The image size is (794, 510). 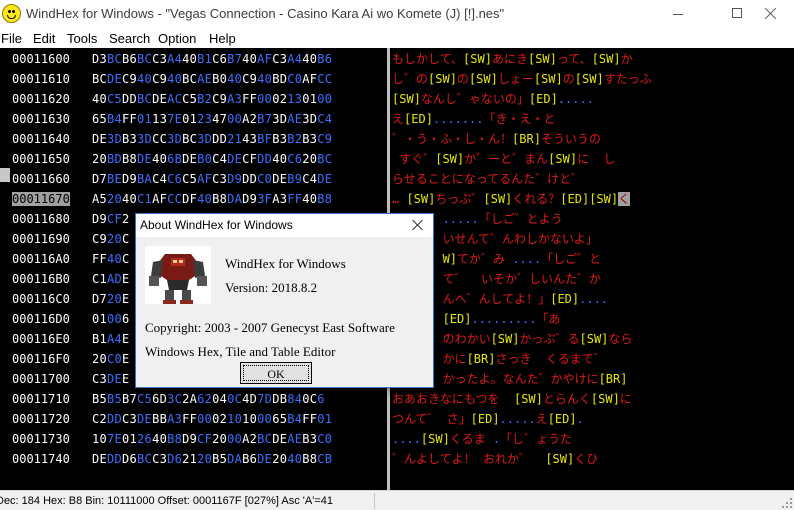 I want to click on hex-row: 00011670 A52040C1AFCCDF40B8DAD93FA3FF40B8, so click(x=172, y=199).